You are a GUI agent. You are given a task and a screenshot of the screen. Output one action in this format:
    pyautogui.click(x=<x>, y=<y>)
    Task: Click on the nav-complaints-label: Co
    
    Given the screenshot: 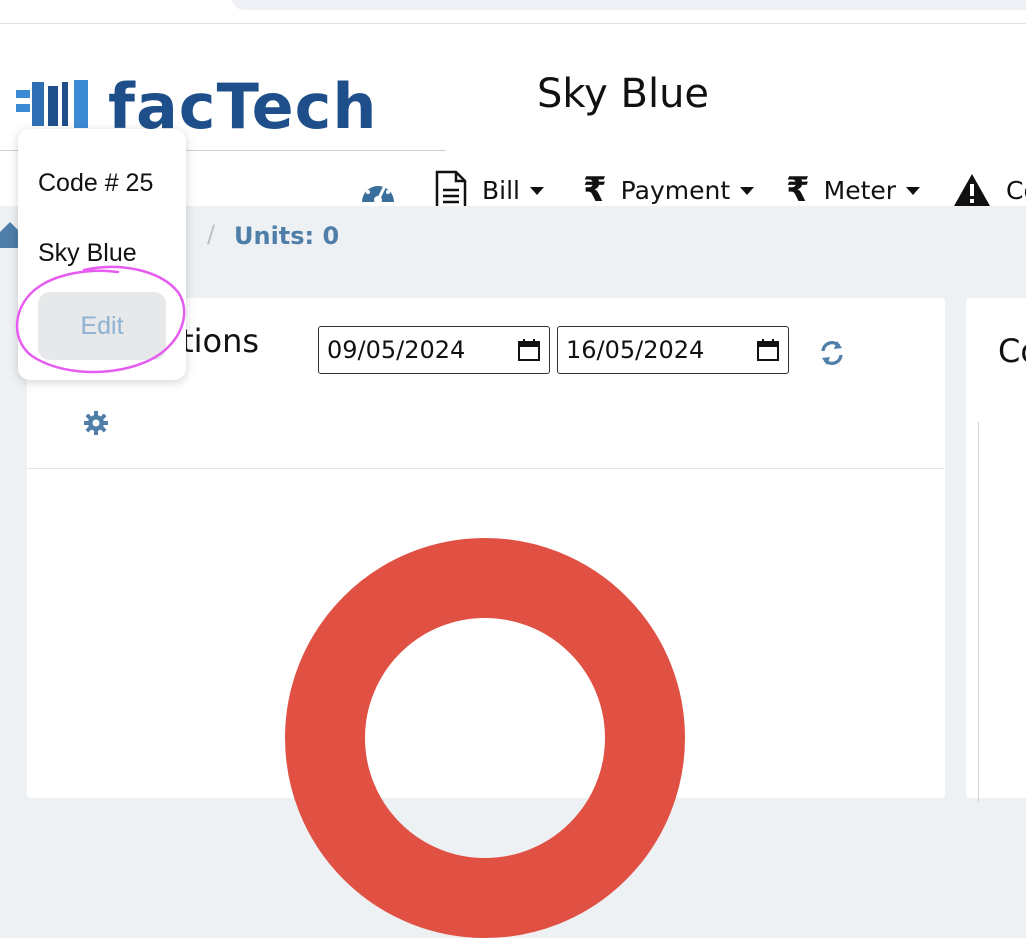 What is the action you would take?
    pyautogui.click(x=1016, y=190)
    